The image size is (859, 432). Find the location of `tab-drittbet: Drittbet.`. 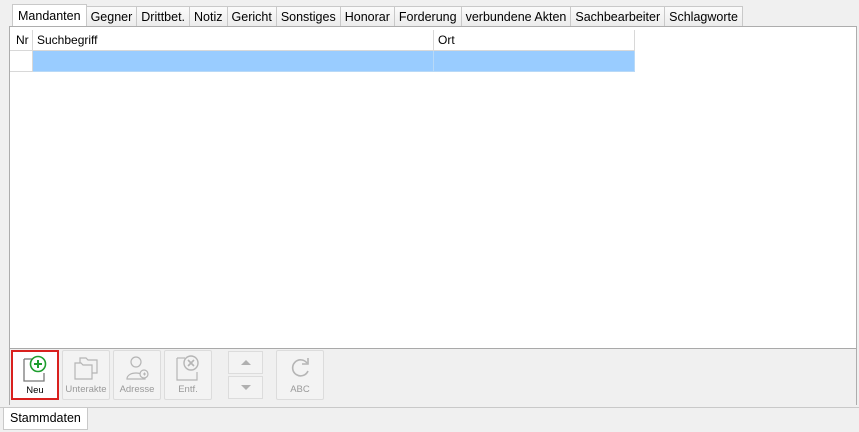

tab-drittbet: Drittbet. is located at coordinates (163, 16).